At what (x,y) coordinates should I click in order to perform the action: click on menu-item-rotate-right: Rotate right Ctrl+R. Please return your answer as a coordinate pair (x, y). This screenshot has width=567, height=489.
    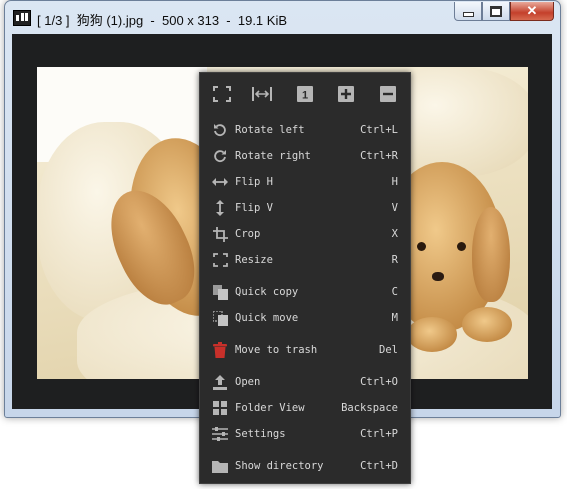
    Looking at the image, I should click on (305, 157).